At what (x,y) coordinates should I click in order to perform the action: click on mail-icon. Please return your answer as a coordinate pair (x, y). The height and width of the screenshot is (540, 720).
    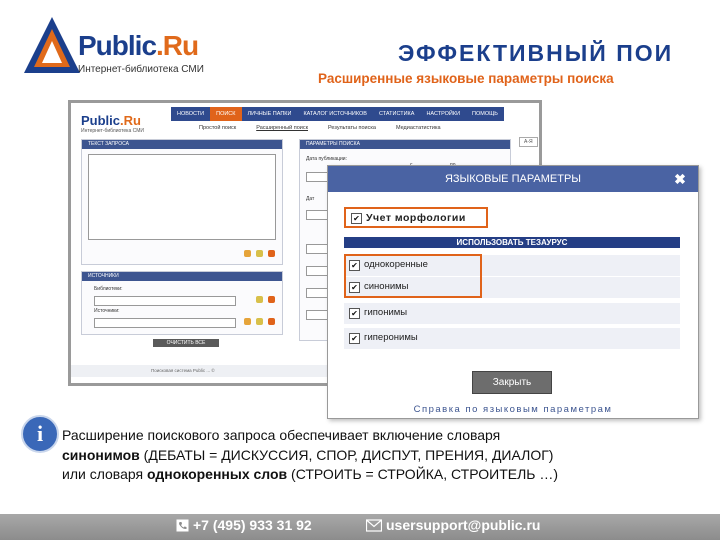
    Looking at the image, I should click on (374, 525).